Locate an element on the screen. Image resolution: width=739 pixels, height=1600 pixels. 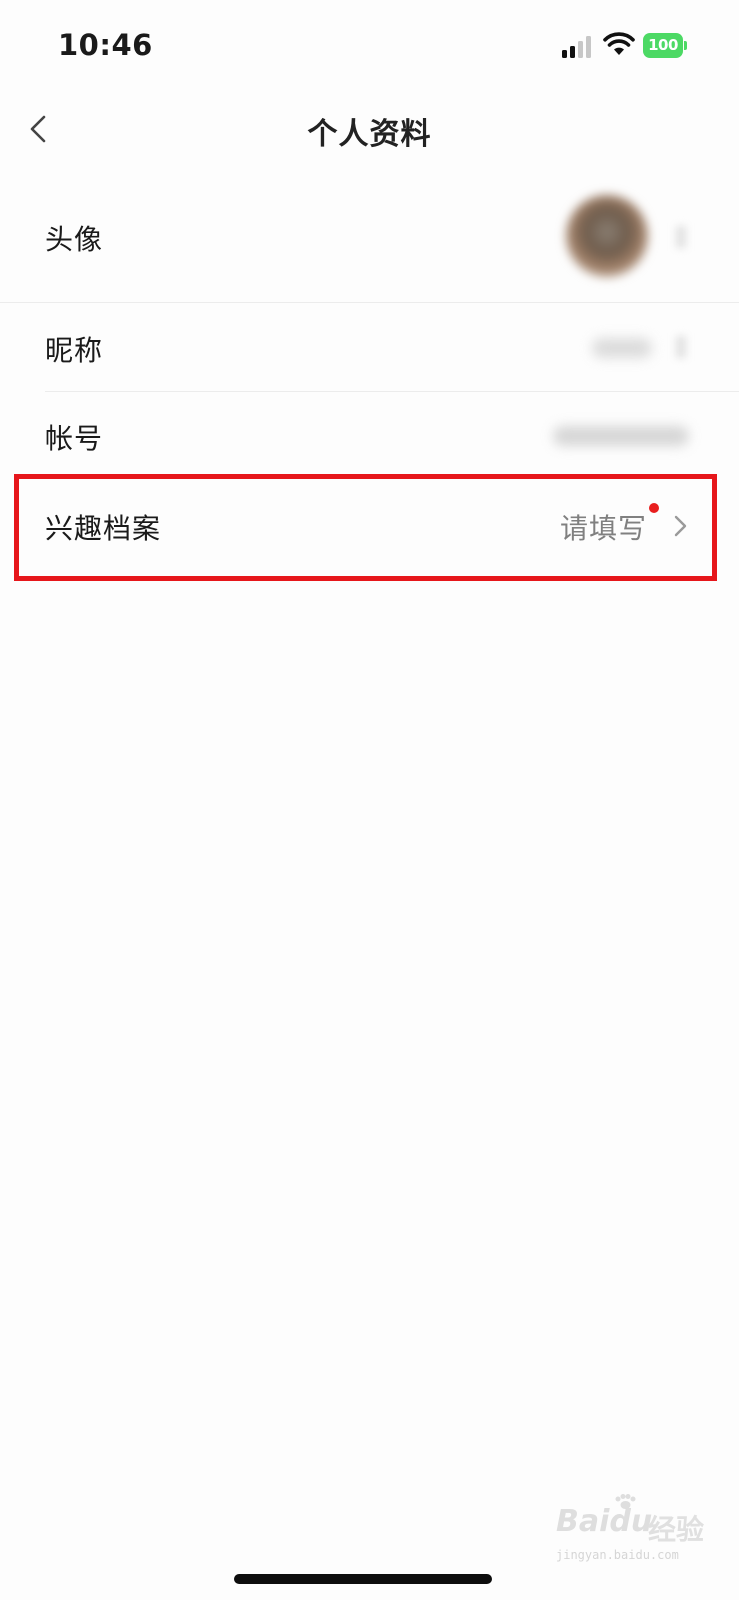
watermark-logo: Baidu is located at coordinates (604, 1521).